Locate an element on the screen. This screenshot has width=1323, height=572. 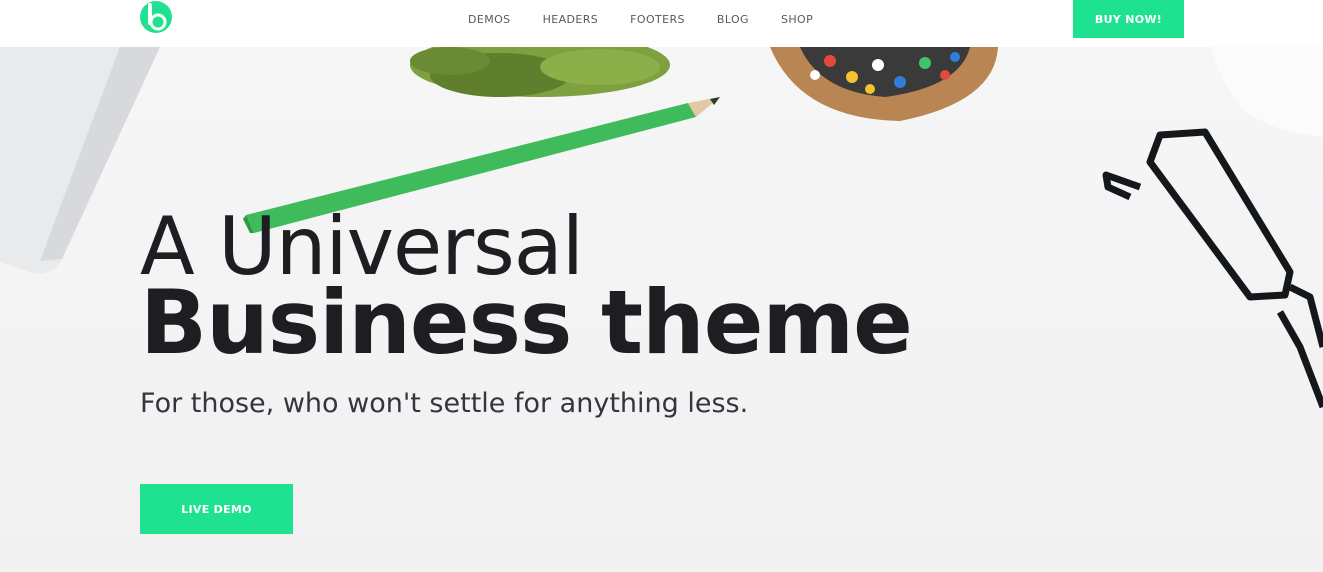
top-navbar: DEMOS HEADERS FOOTERS BLOG SHOP BUY NOW! is located at coordinates (661, 23).